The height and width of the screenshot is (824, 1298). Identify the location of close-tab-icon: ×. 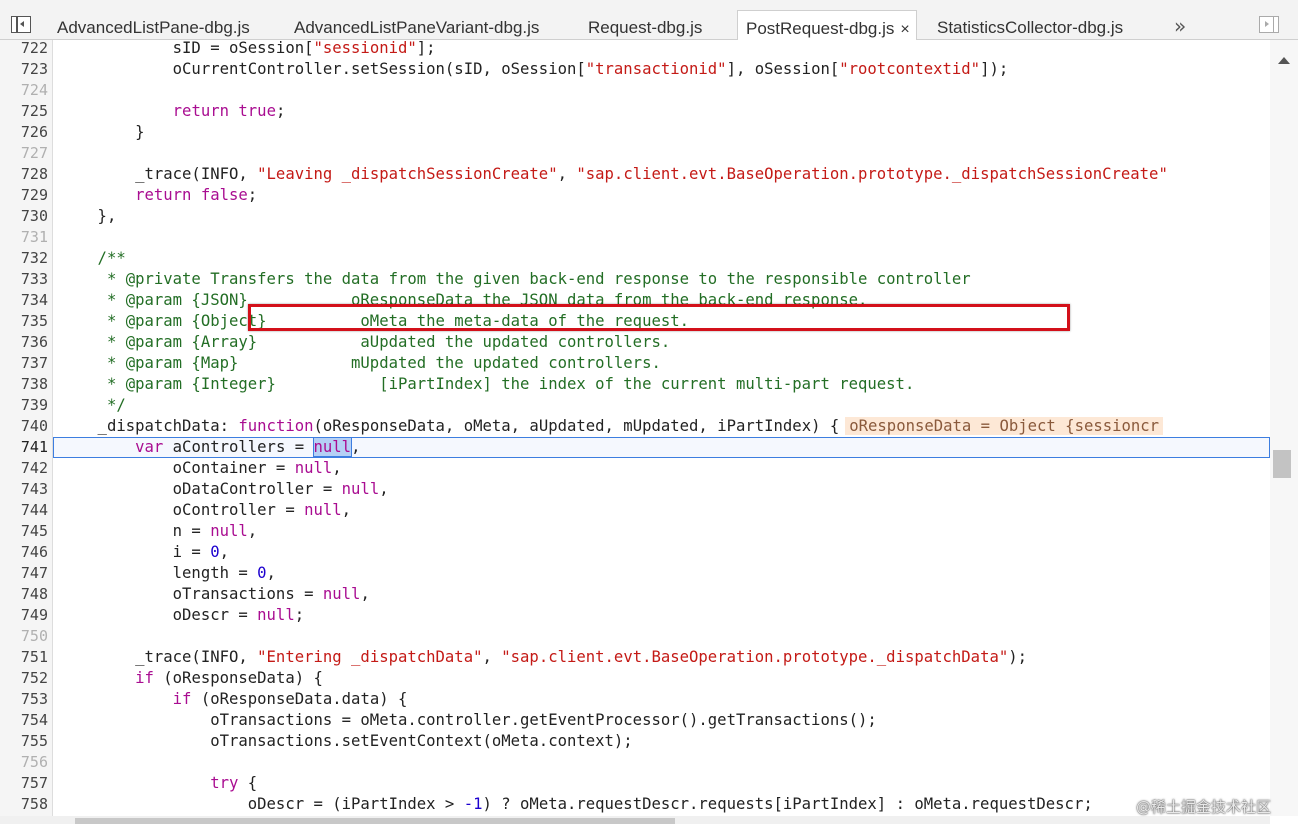
(907, 29).